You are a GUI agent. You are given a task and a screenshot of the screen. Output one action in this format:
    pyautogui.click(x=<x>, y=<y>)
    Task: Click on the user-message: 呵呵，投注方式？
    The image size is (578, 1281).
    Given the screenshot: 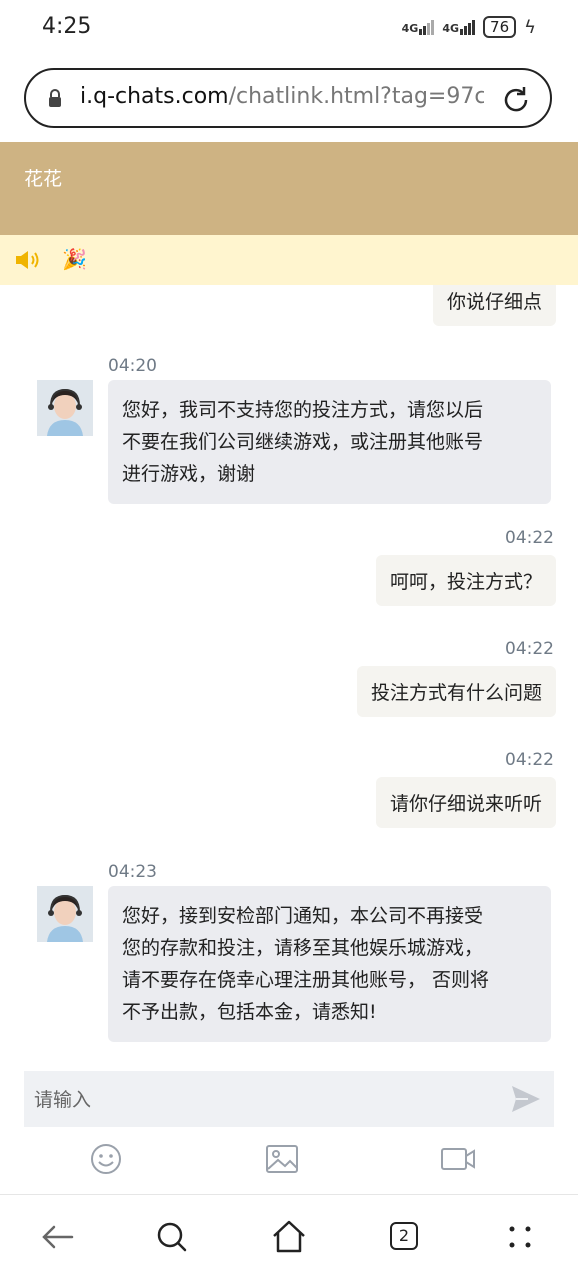 What is the action you would take?
    pyautogui.click(x=465, y=580)
    